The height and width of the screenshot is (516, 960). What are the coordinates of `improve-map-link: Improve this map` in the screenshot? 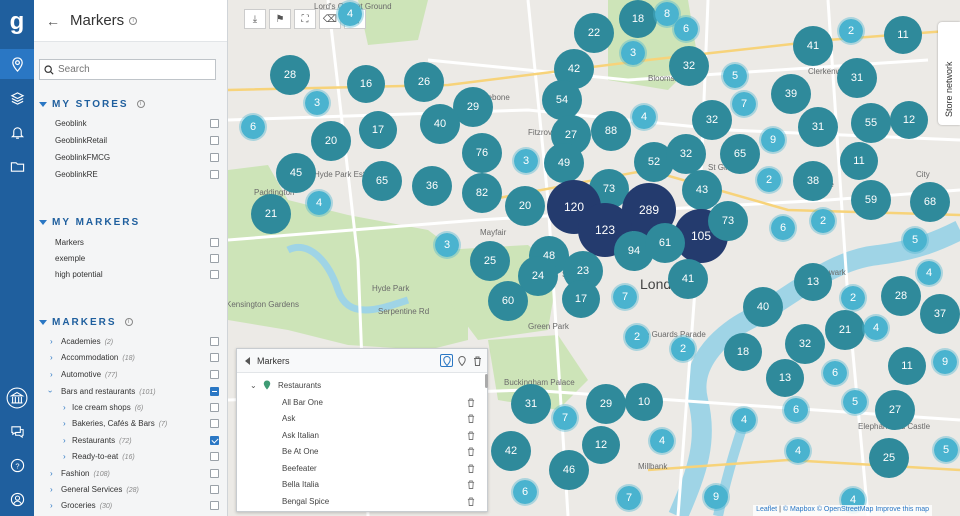 It's located at (902, 509).